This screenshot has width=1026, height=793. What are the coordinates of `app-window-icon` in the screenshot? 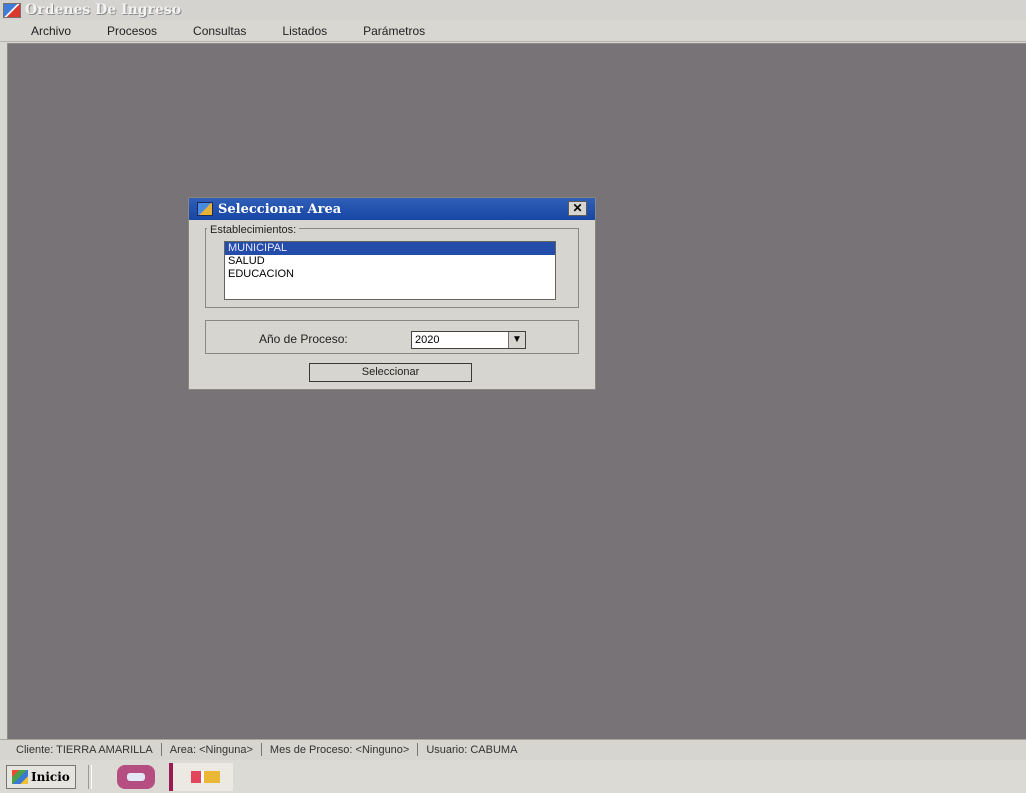 It's located at (12, 10).